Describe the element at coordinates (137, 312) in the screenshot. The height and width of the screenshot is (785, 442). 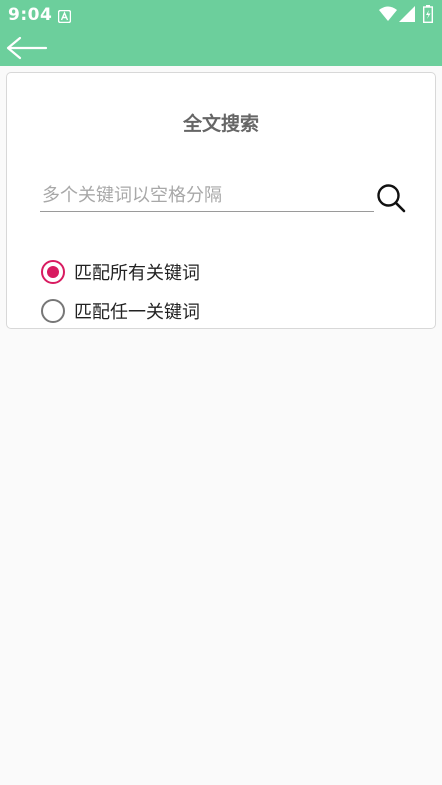
I see `radio-label-match-any: 匹配任一关键词` at that location.